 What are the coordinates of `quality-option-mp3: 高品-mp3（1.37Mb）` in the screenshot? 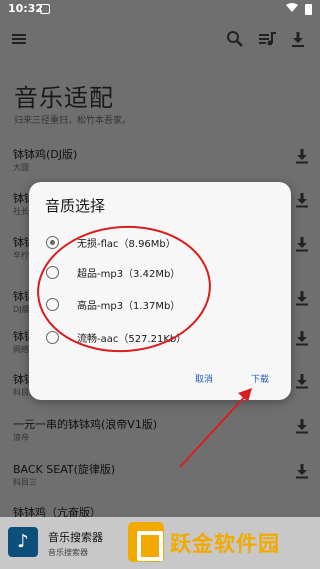 It's located at (158, 305).